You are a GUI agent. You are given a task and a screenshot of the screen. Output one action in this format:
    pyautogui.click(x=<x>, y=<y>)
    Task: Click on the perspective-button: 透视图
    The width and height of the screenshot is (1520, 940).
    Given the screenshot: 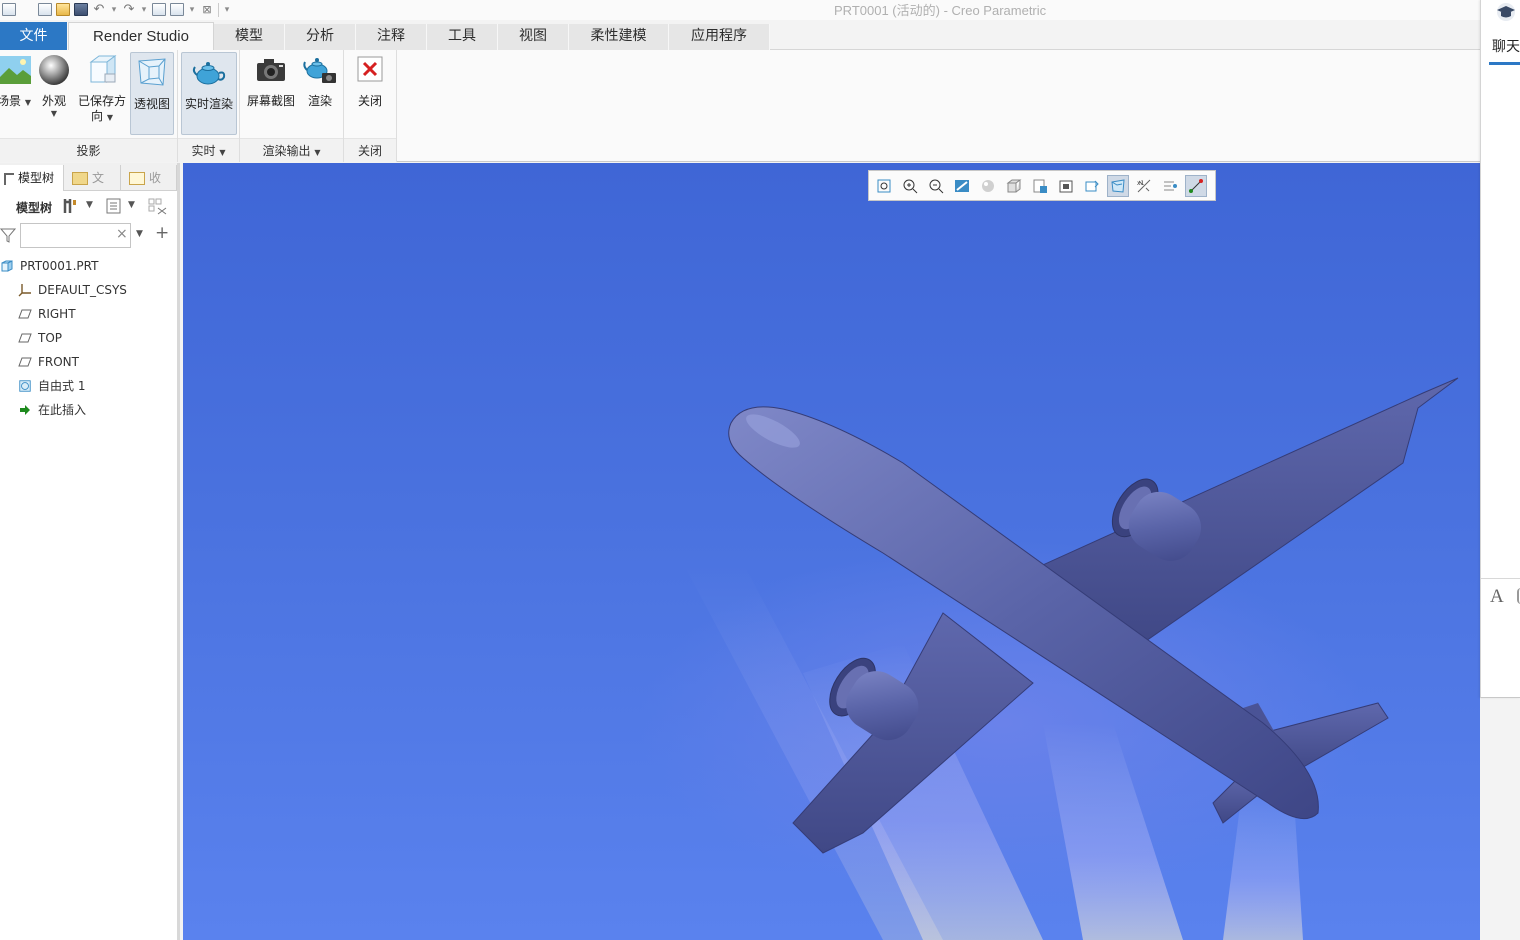 What is the action you would take?
    pyautogui.click(x=152, y=93)
    